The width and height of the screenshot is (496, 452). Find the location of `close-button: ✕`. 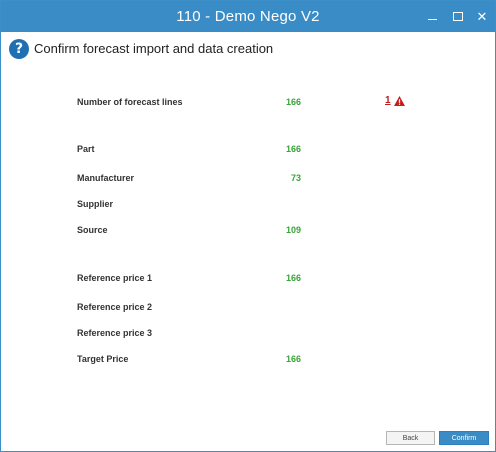

close-button: ✕ is located at coordinates (481, 16).